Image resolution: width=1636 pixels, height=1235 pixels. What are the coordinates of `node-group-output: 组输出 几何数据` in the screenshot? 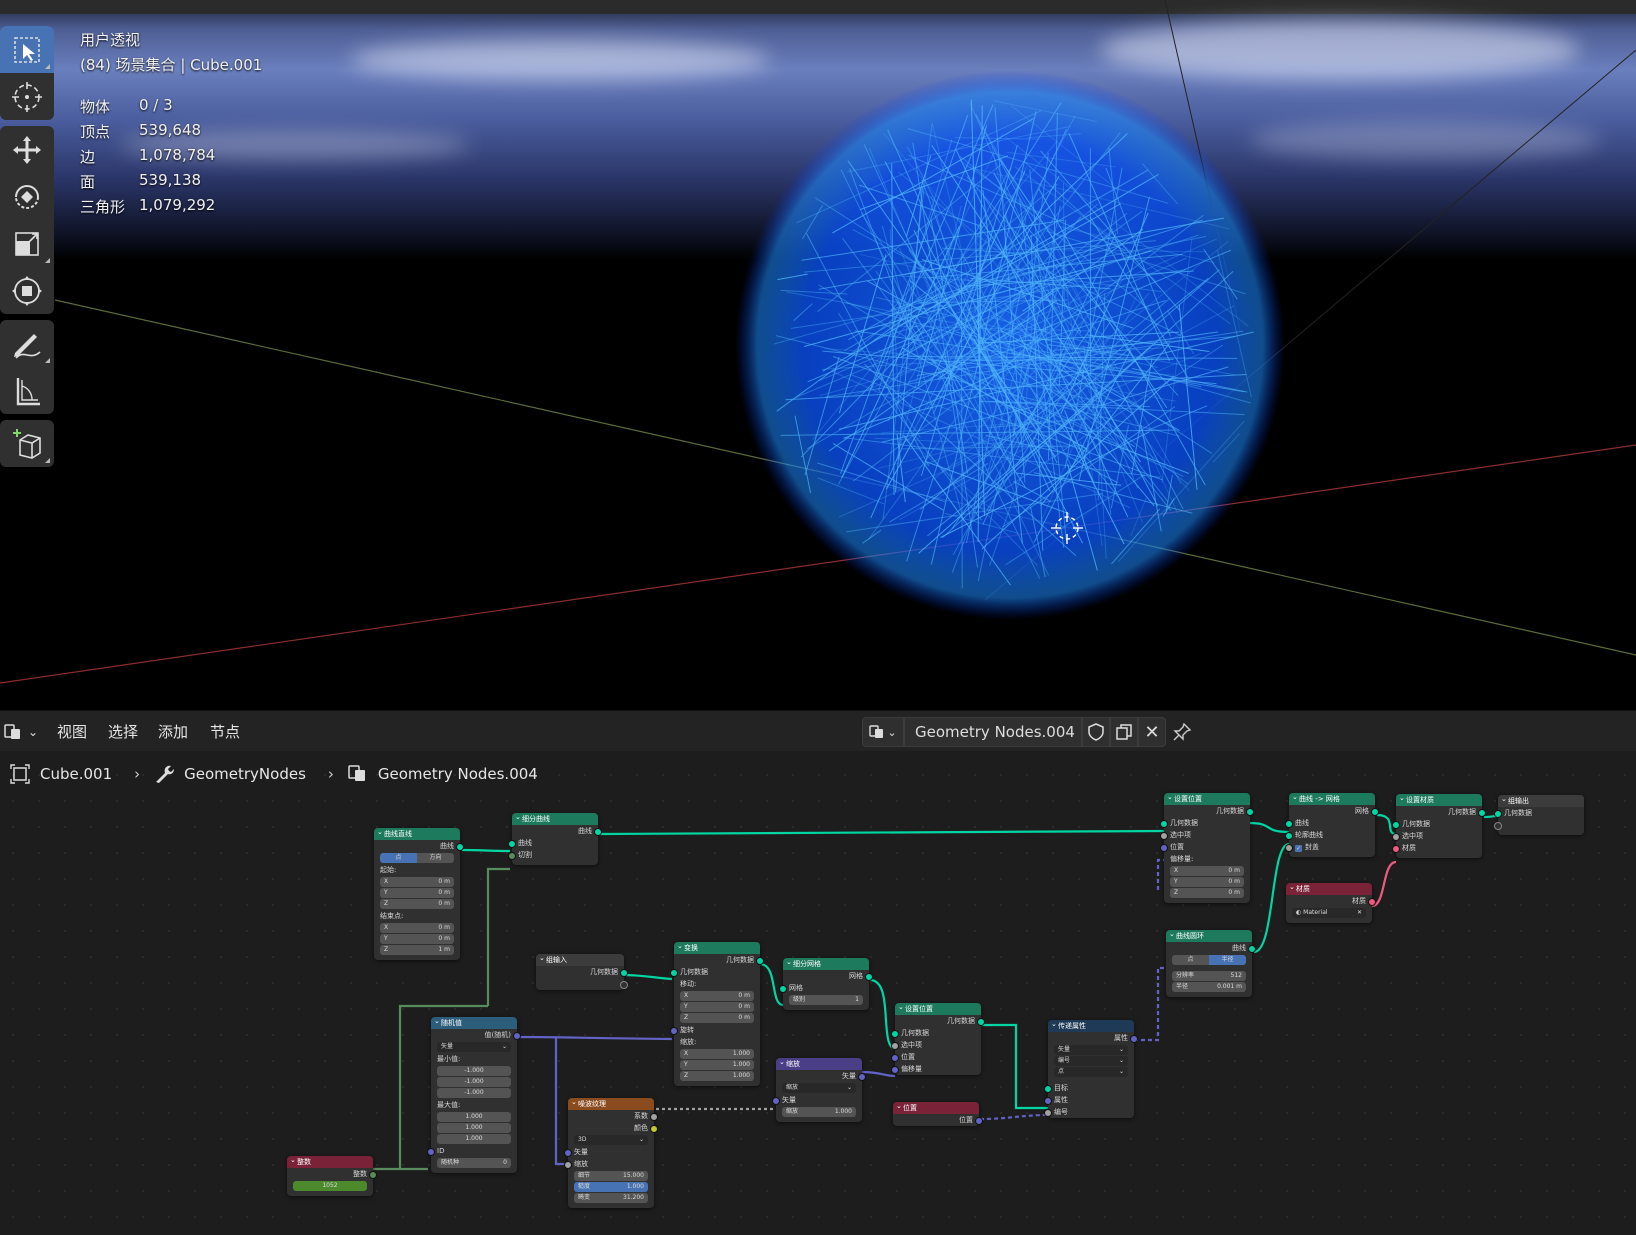 It's located at (1539, 814).